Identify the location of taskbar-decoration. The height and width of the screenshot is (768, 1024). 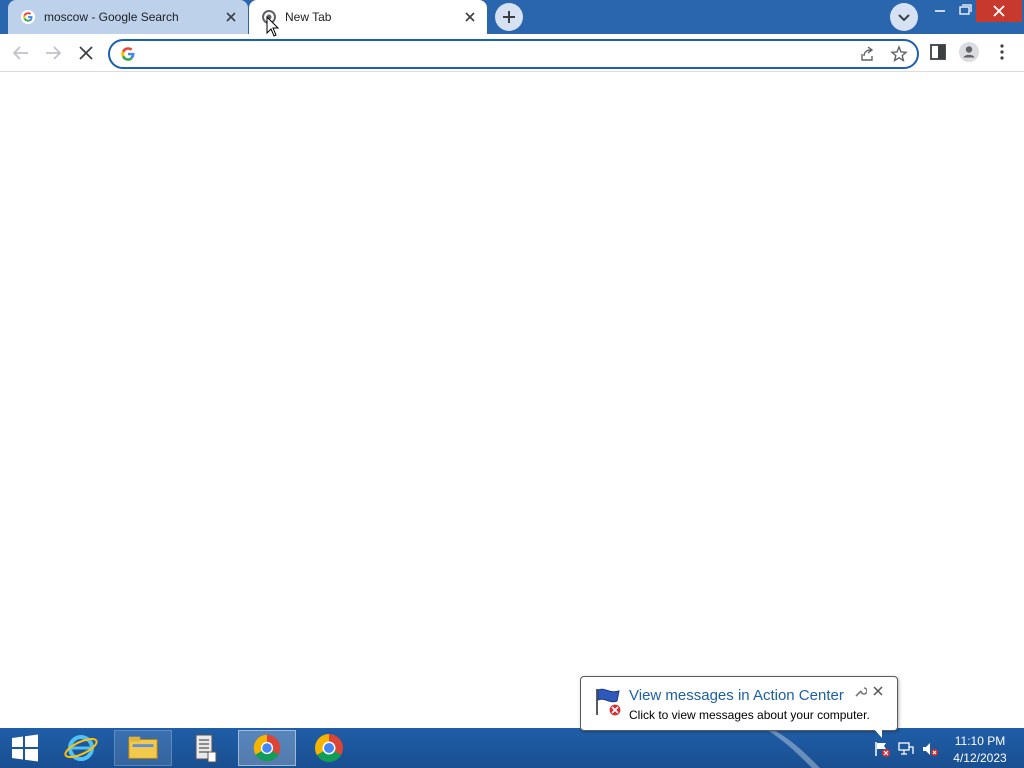
(792, 748).